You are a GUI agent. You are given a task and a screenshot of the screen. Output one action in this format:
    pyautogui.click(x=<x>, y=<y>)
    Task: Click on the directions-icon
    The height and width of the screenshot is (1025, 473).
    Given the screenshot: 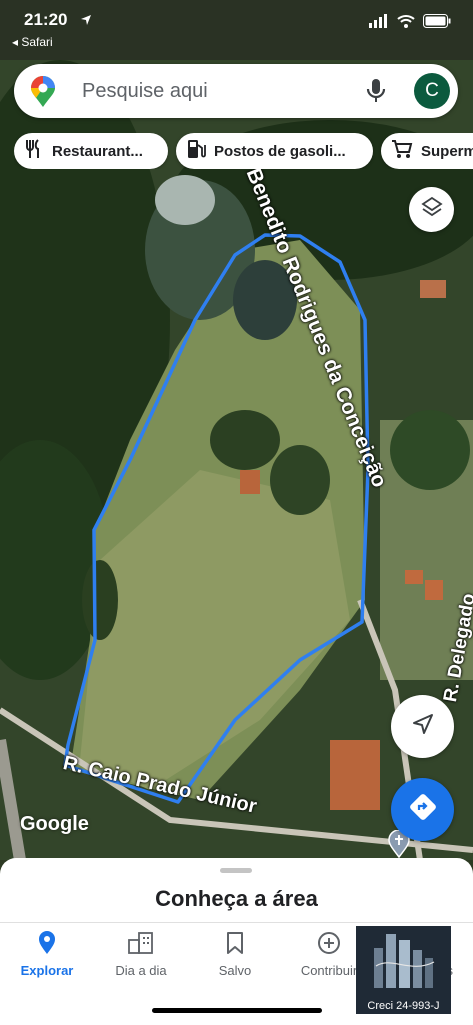 What is the action you would take?
    pyautogui.click(x=423, y=809)
    